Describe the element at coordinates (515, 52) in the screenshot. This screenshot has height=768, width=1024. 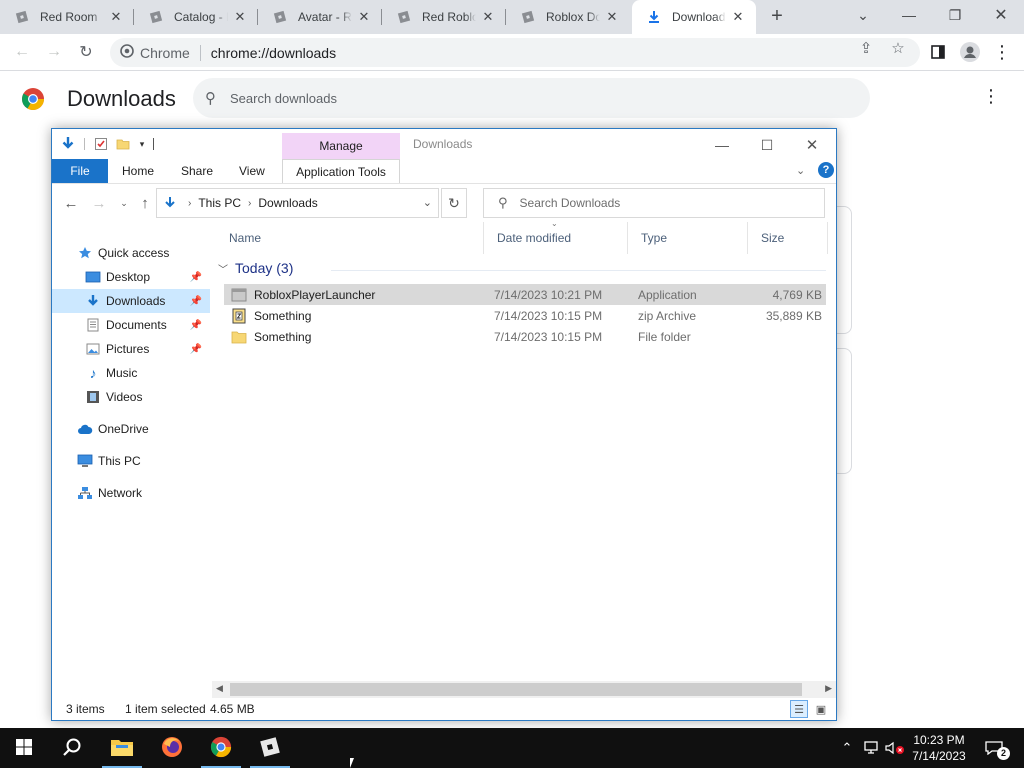
I see `address-bar: Chrome chrome://downloads` at that location.